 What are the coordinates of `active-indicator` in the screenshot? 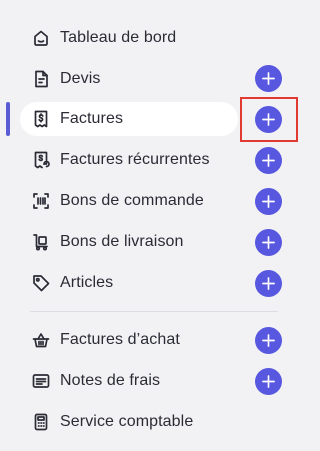 It's located at (8, 119).